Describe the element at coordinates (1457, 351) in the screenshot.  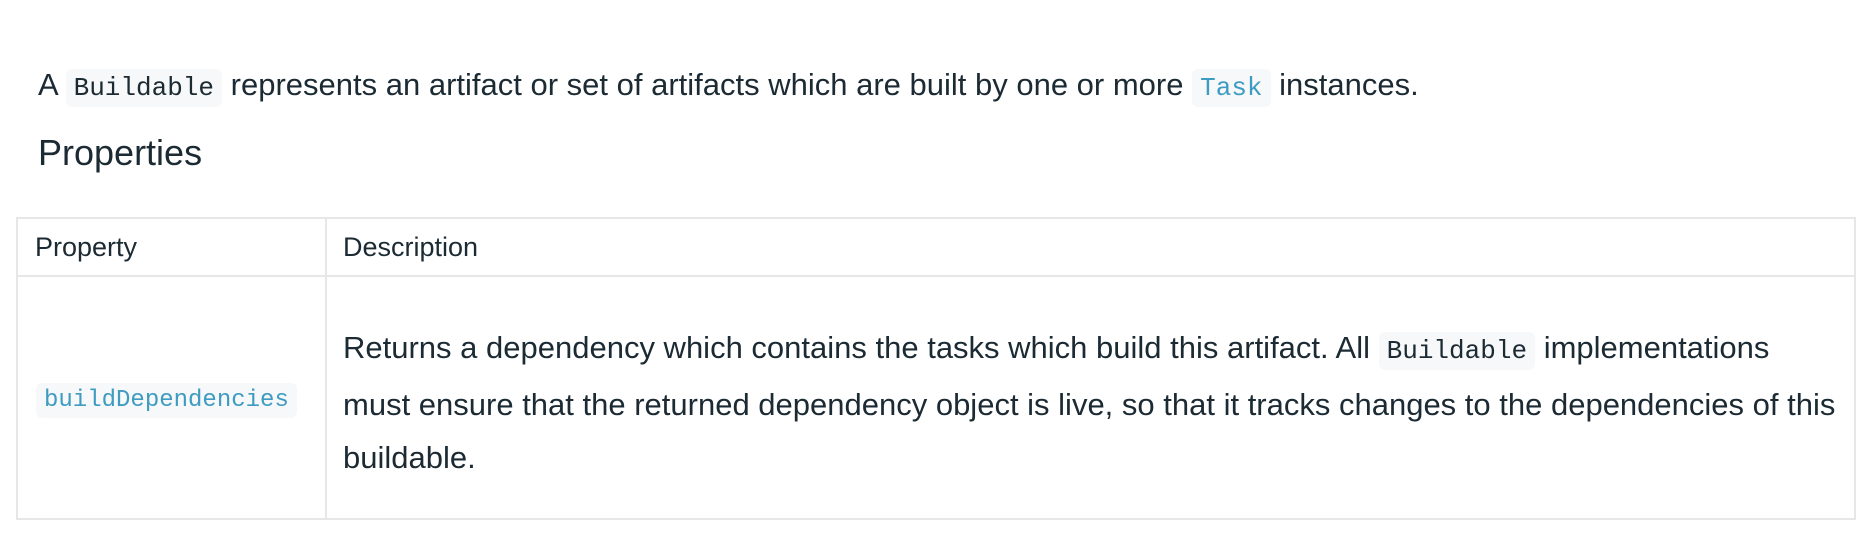
I see `description-buildable-code: Buildable` at that location.